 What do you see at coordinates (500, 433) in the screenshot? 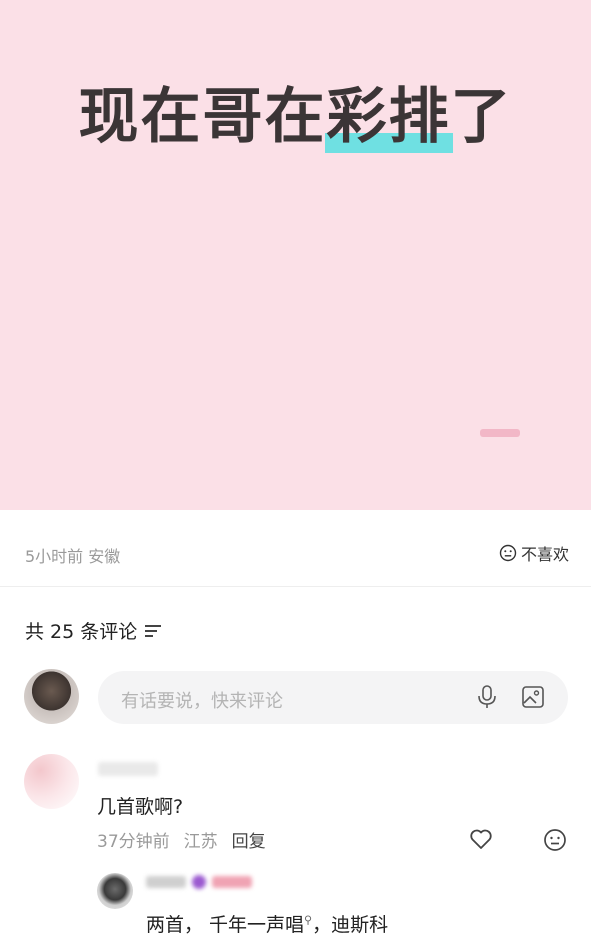
I see `decorative-dash` at bounding box center [500, 433].